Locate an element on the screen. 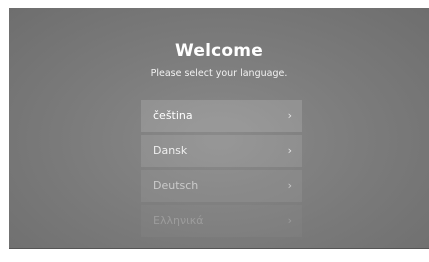  language-label: Dansk is located at coordinates (170, 150).